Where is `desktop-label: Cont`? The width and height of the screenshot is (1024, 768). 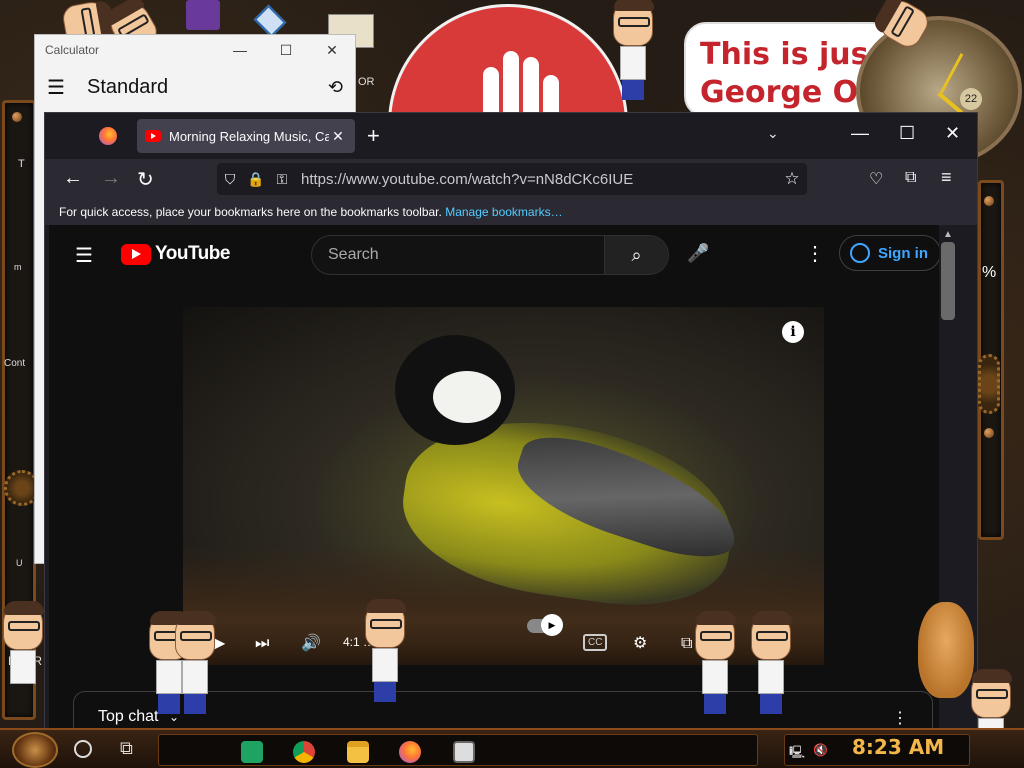 desktop-label: Cont is located at coordinates (15, 363).